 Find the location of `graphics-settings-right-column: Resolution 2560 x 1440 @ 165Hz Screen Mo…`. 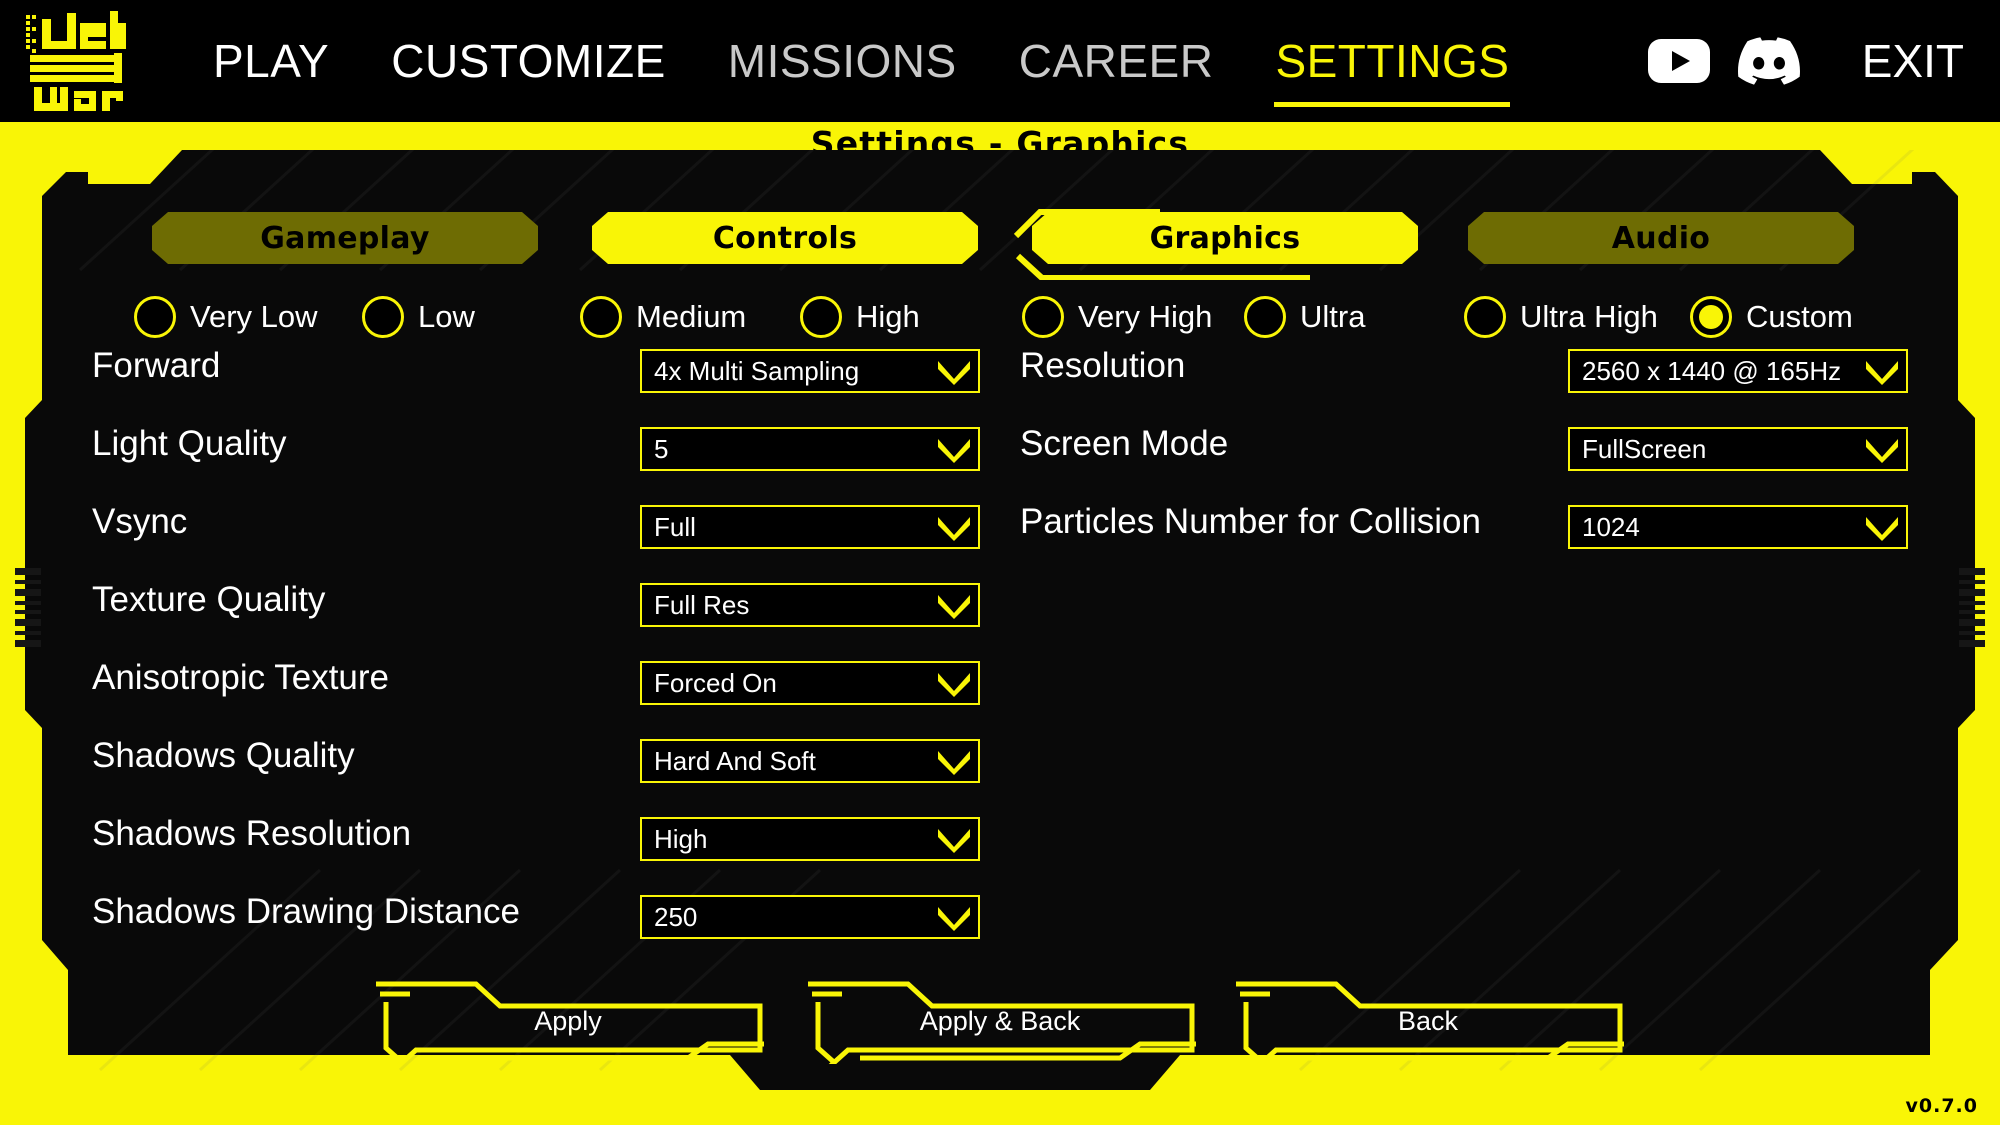

graphics-settings-right-column: Resolution 2560 x 1440 @ 165Hz Screen Mo… is located at coordinates (1464, 478).